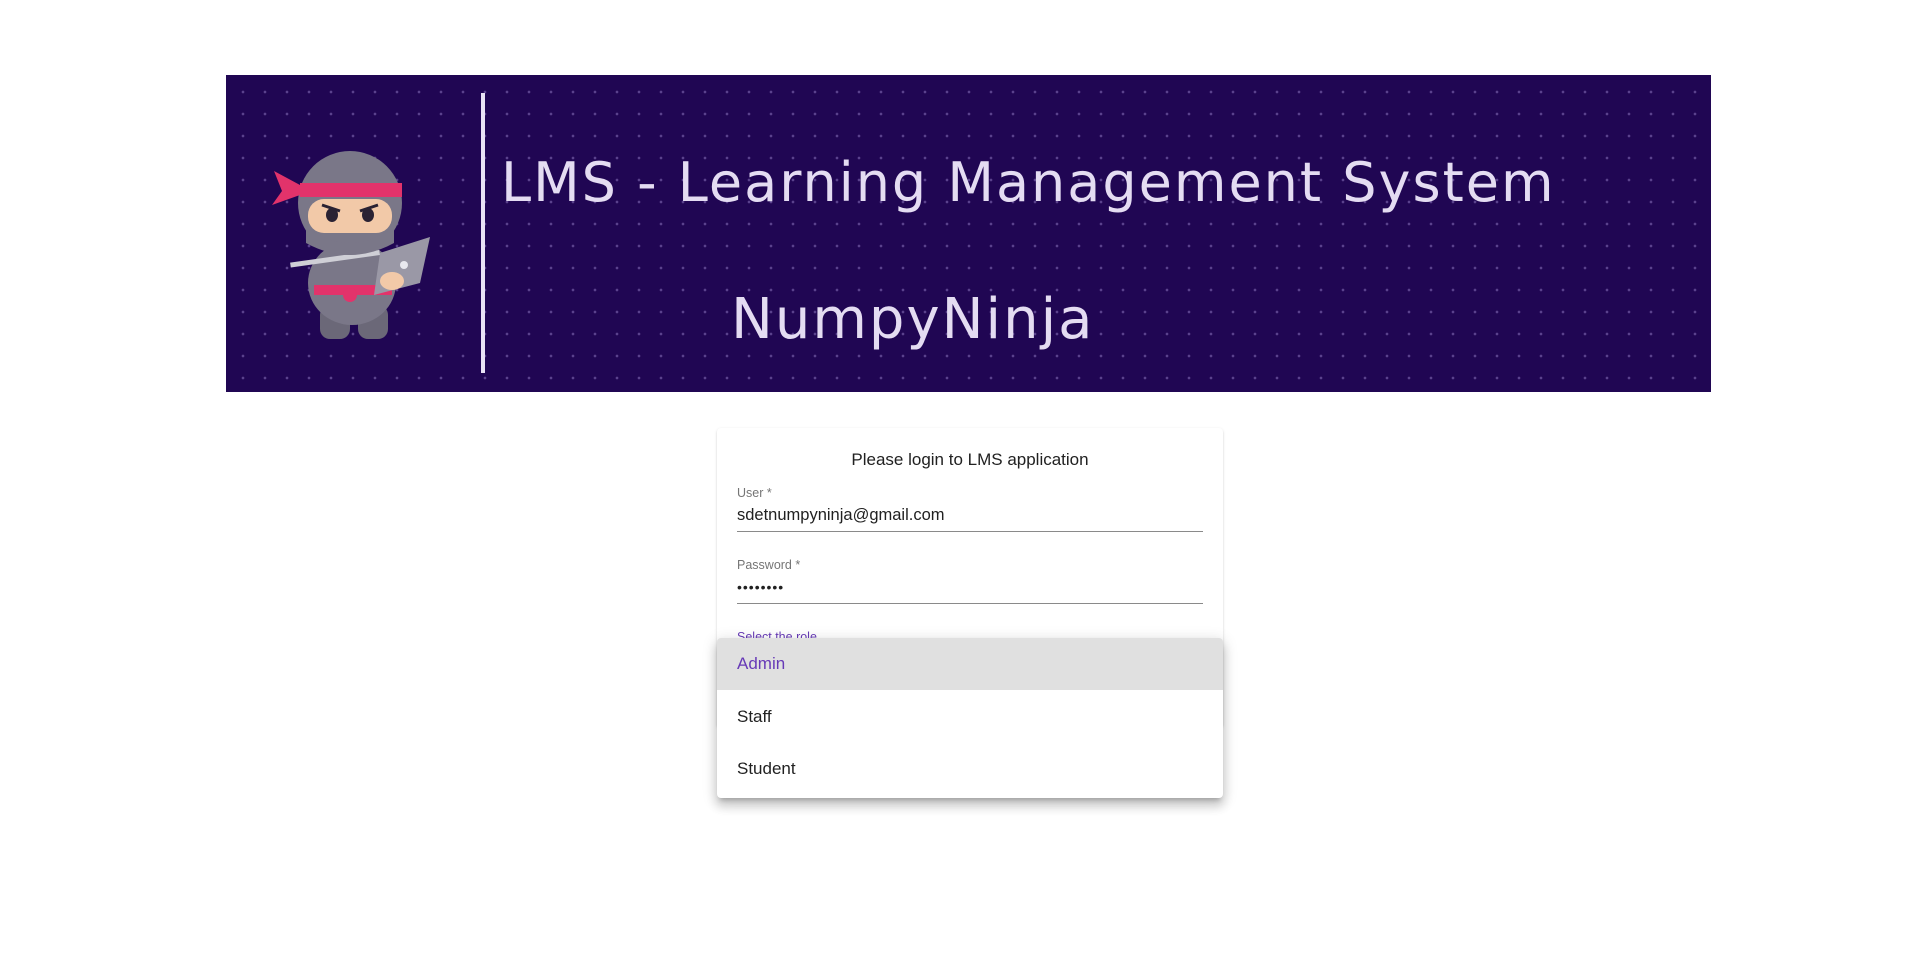 The width and height of the screenshot is (1920, 967). Describe the element at coordinates (970, 770) in the screenshot. I see `role-option-student: Student` at that location.